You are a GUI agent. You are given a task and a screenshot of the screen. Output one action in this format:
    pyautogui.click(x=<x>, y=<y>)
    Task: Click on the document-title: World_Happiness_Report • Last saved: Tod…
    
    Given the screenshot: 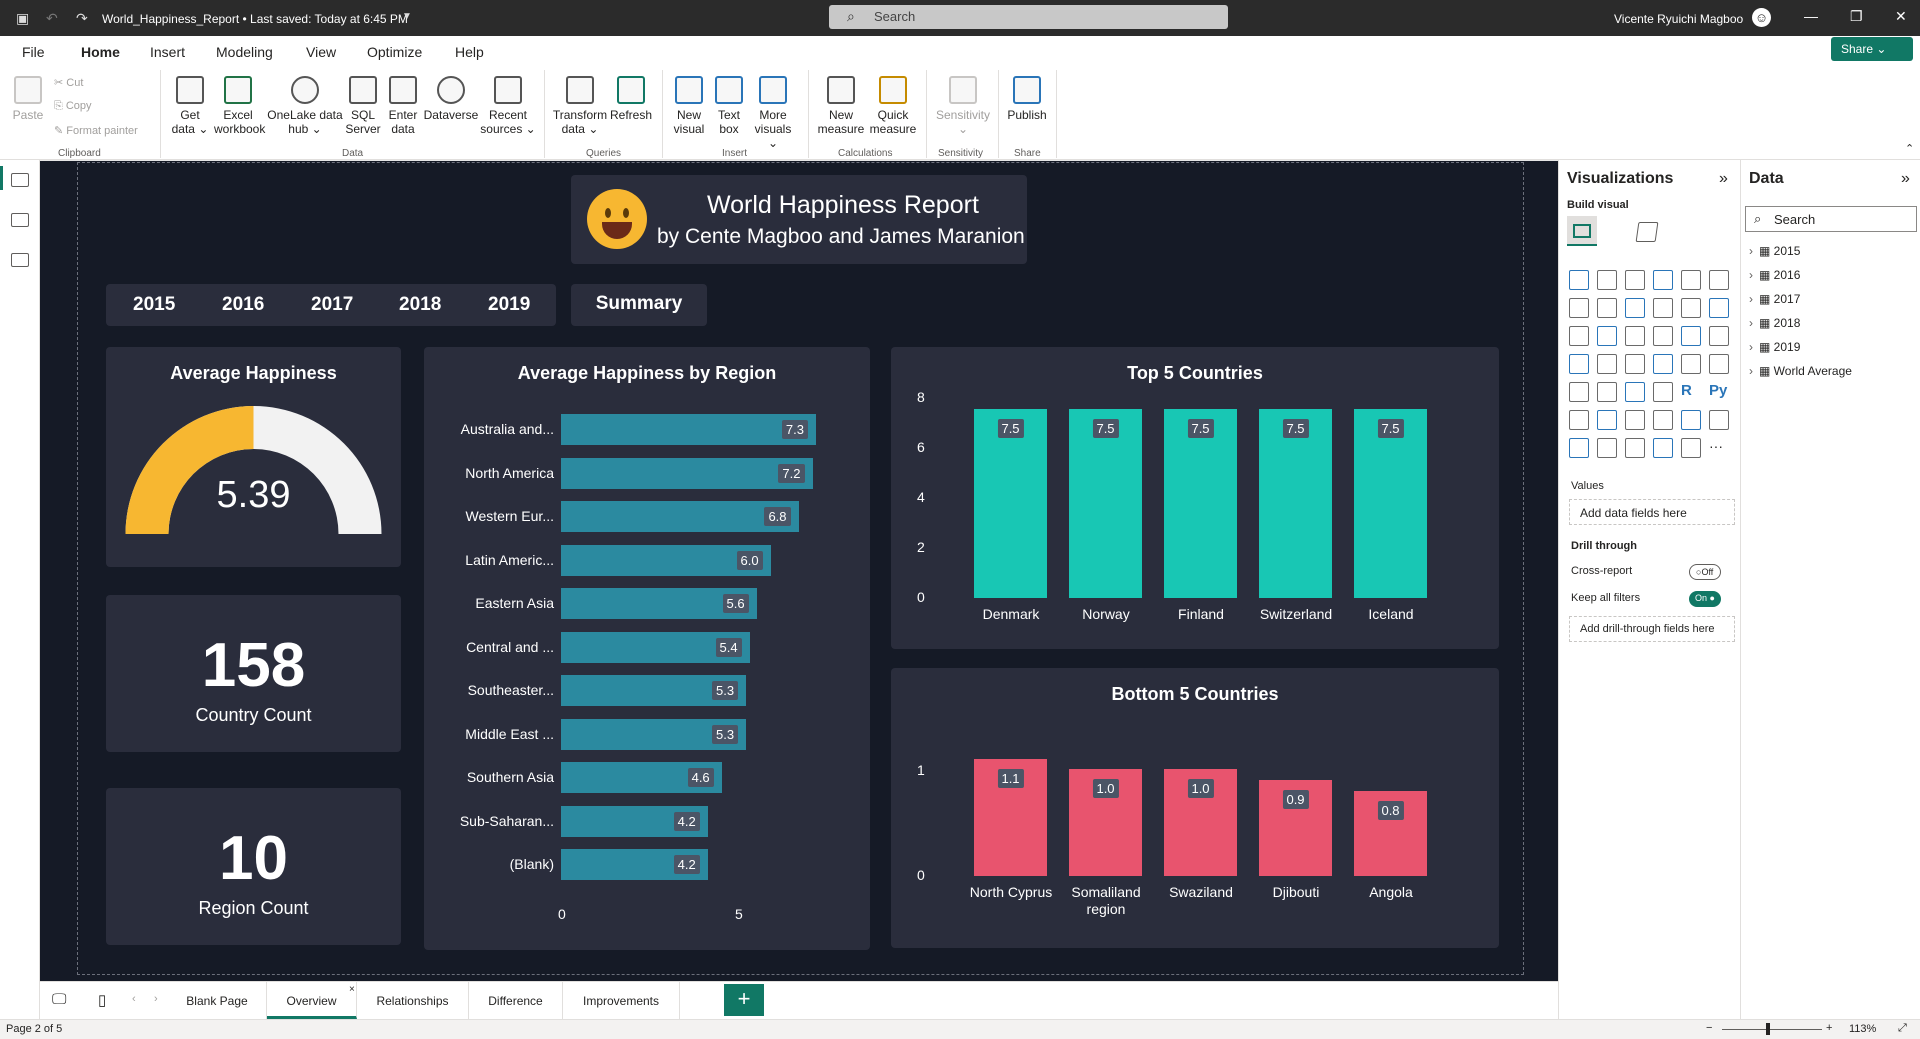 What is the action you would take?
    pyautogui.click(x=255, y=19)
    